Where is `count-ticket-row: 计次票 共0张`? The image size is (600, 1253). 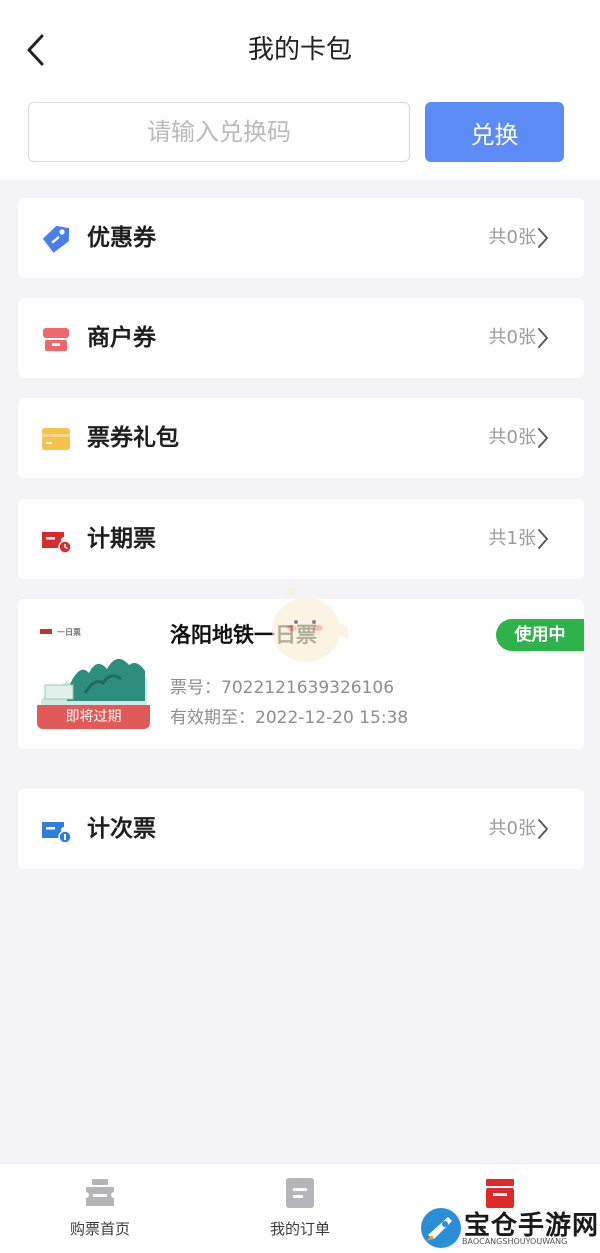 count-ticket-row: 计次票 共0张 is located at coordinates (301, 829).